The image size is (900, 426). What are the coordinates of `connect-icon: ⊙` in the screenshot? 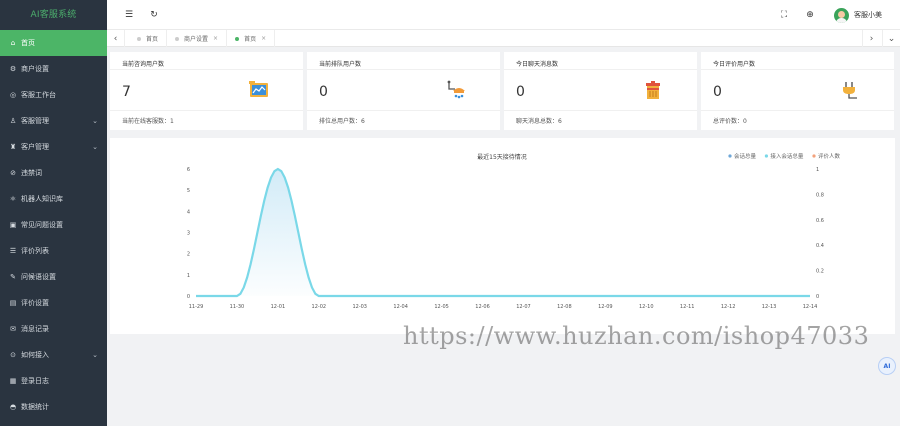 It's located at (13, 355).